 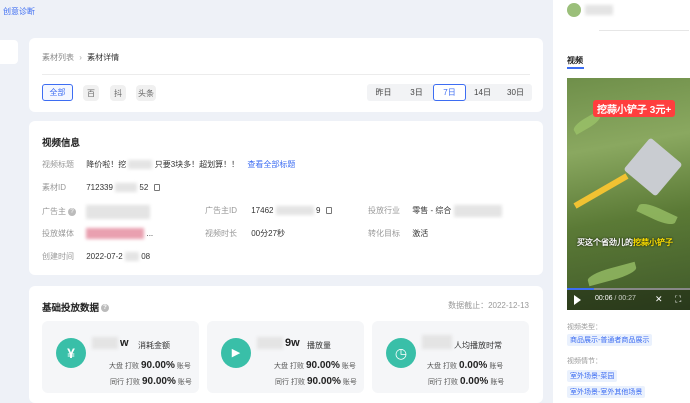 What do you see at coordinates (515, 92) in the screenshot?
I see `range-30d: 30日` at bounding box center [515, 92].